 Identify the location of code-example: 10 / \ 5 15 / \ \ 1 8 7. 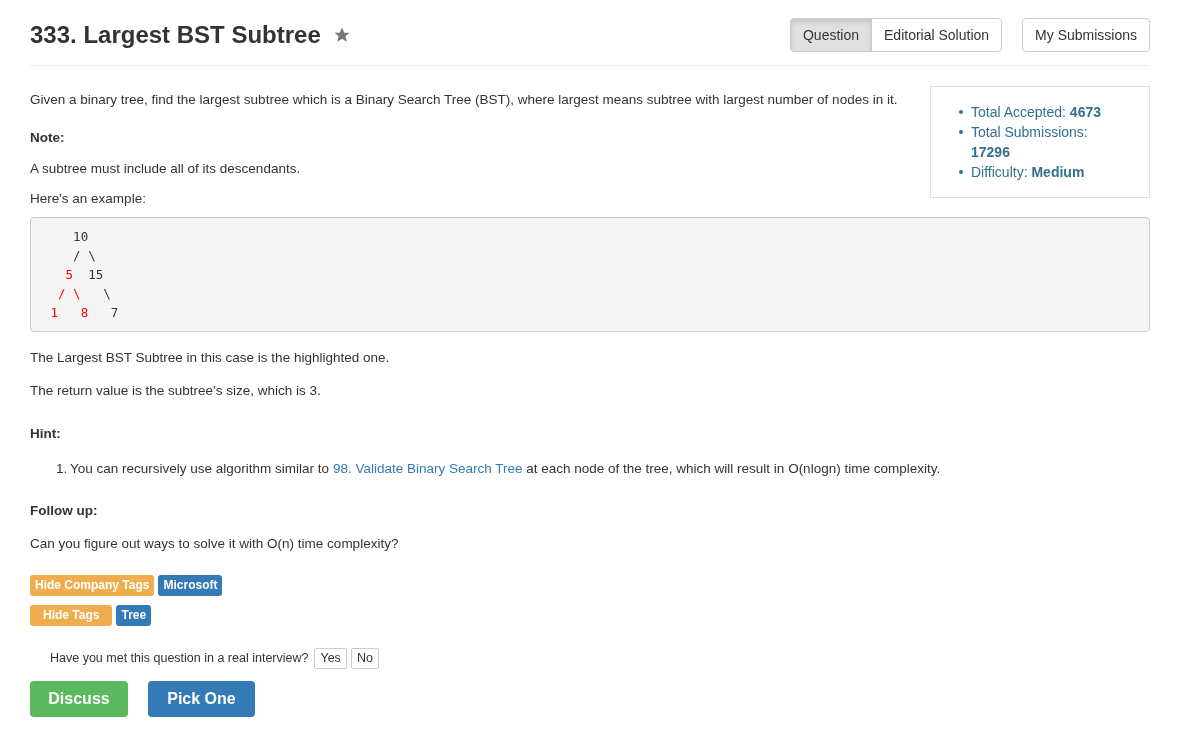
(590, 274).